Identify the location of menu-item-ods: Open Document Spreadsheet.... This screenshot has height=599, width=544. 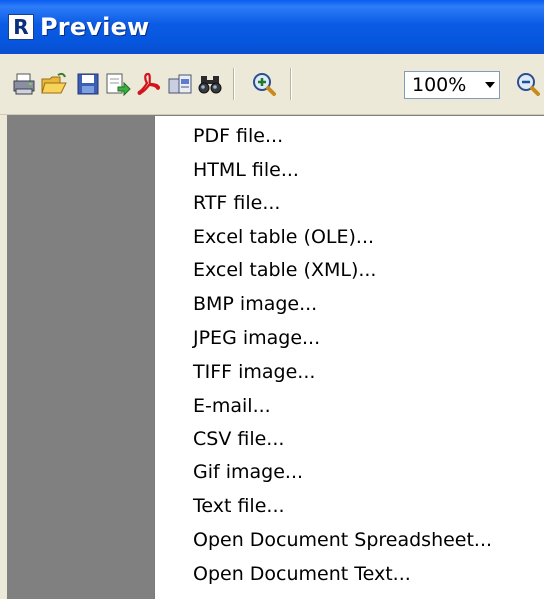
(363, 540).